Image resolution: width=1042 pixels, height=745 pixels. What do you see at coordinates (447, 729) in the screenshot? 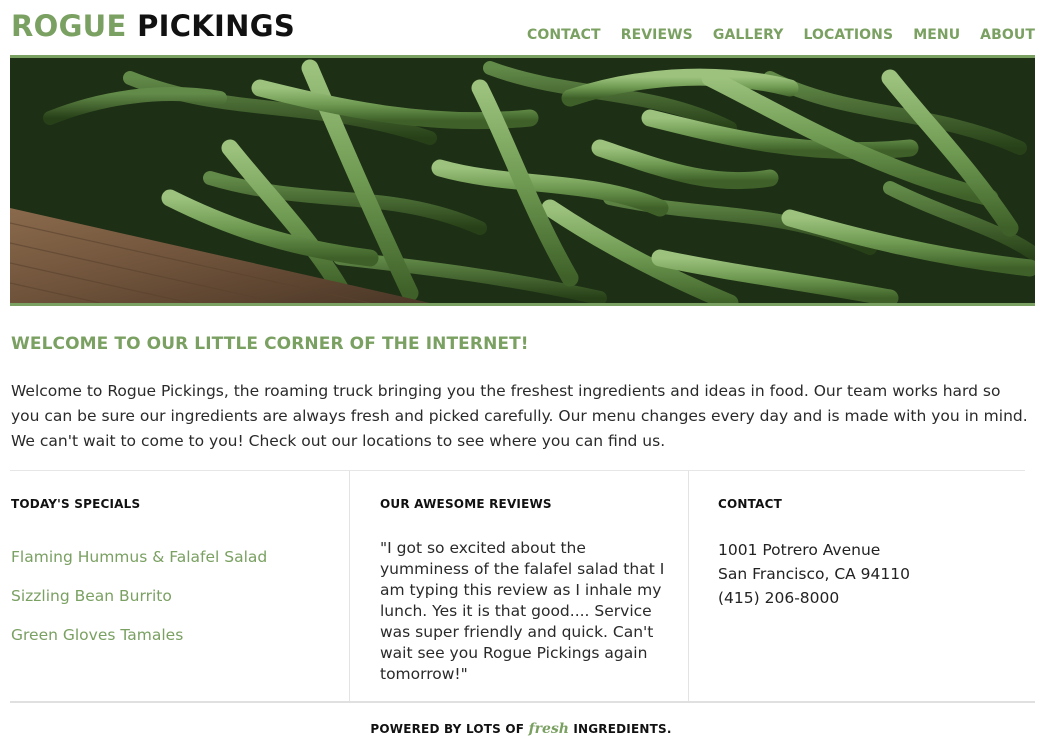
I see `footer-prefix: POWERED BY LOTS OF` at bounding box center [447, 729].